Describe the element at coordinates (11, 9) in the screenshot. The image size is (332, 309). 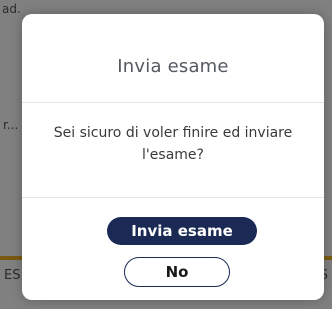
I see `background-text-top: ad.` at that location.